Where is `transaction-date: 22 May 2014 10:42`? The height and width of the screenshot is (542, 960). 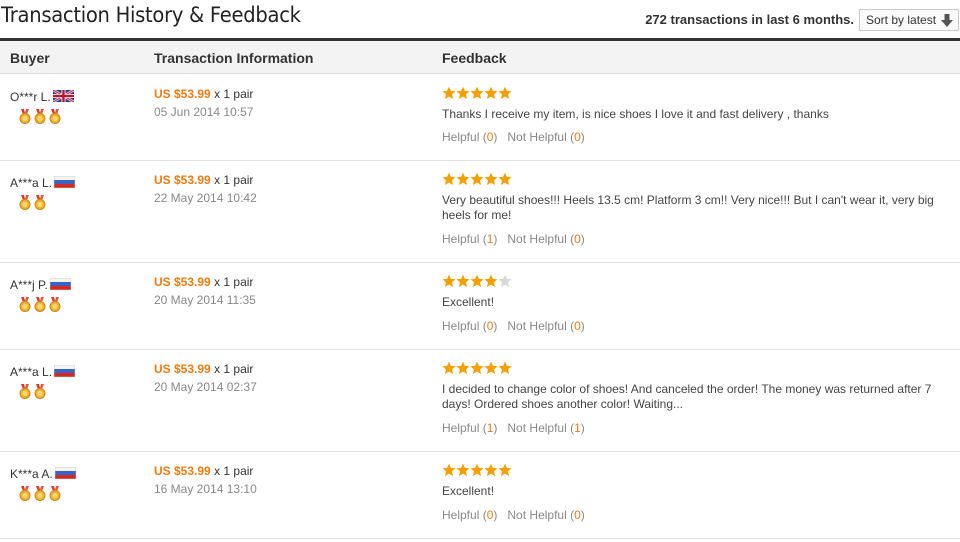
transaction-date: 22 May 2014 10:42 is located at coordinates (205, 198).